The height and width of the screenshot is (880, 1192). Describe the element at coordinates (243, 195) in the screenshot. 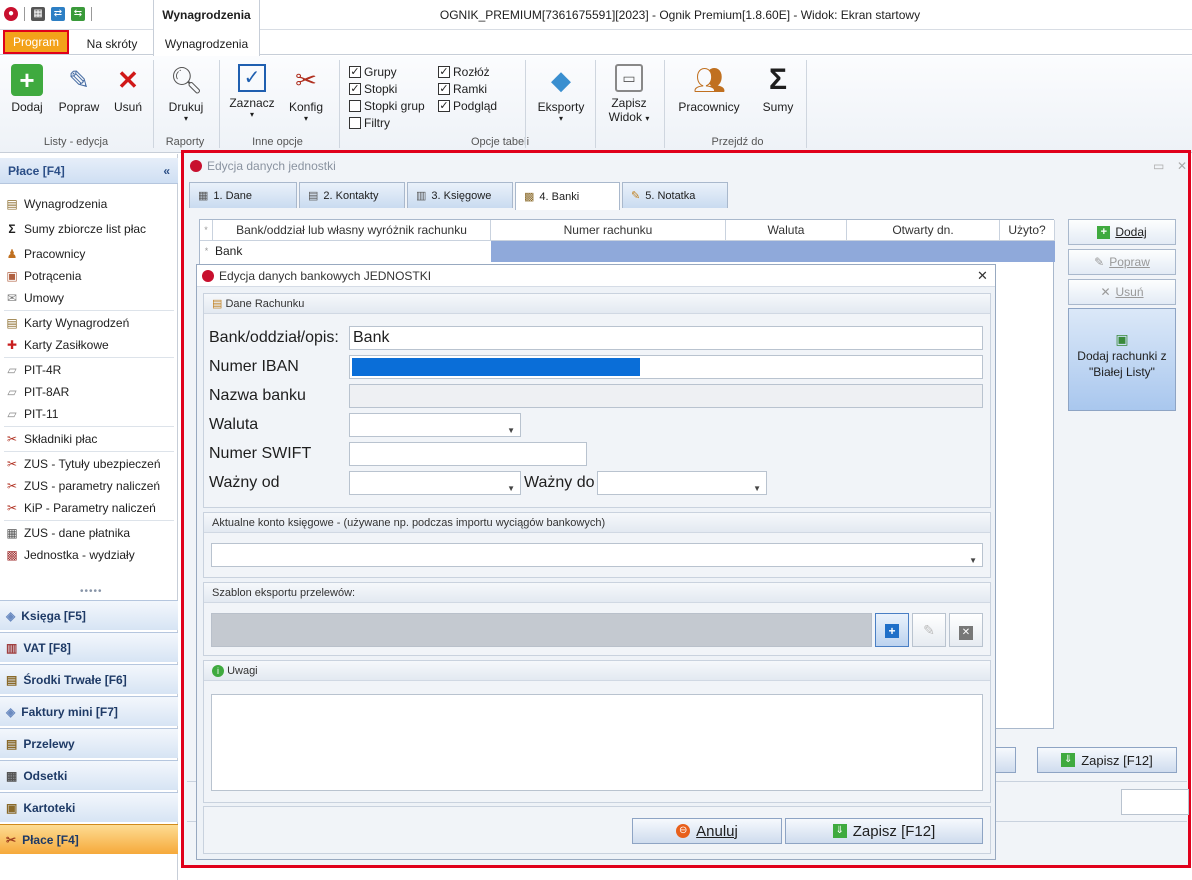

I see `tab-dane: ▦ 1. Dane` at that location.